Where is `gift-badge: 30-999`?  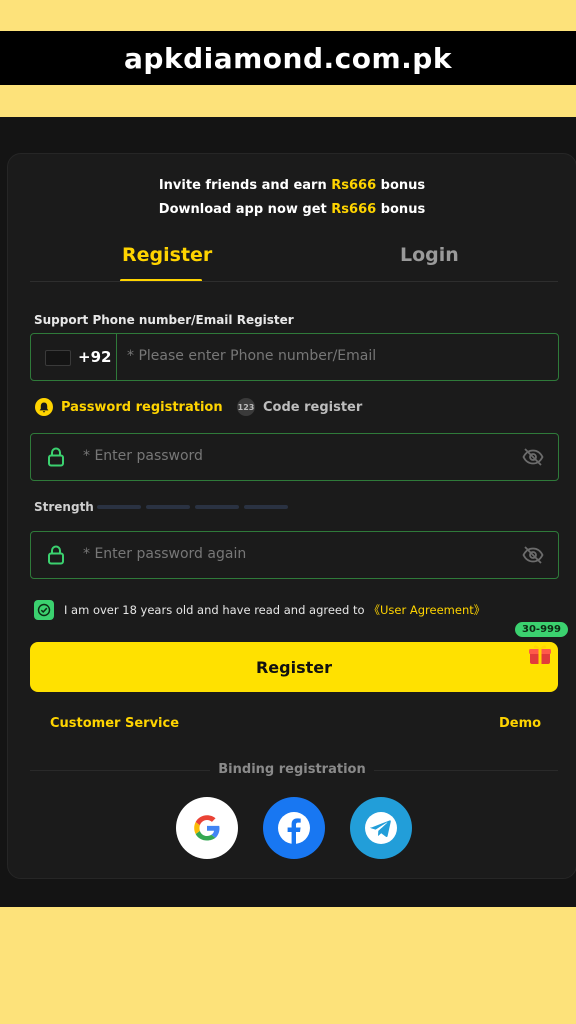
gift-badge: 30-999 is located at coordinates (541, 629).